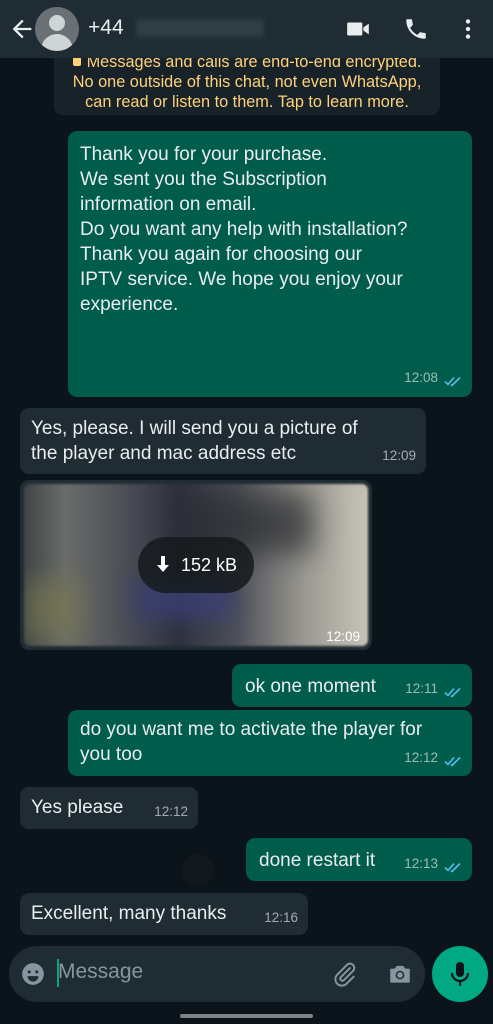  What do you see at coordinates (109, 808) in the screenshot?
I see `message-bubble-incoming: Yes please 12:12` at bounding box center [109, 808].